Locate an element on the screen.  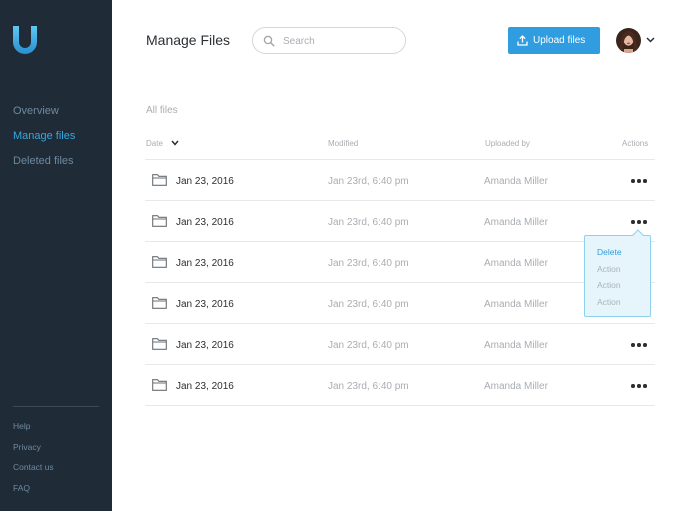
dropdown-menu: Delete Action Action Action is located at coordinates (609, 280).